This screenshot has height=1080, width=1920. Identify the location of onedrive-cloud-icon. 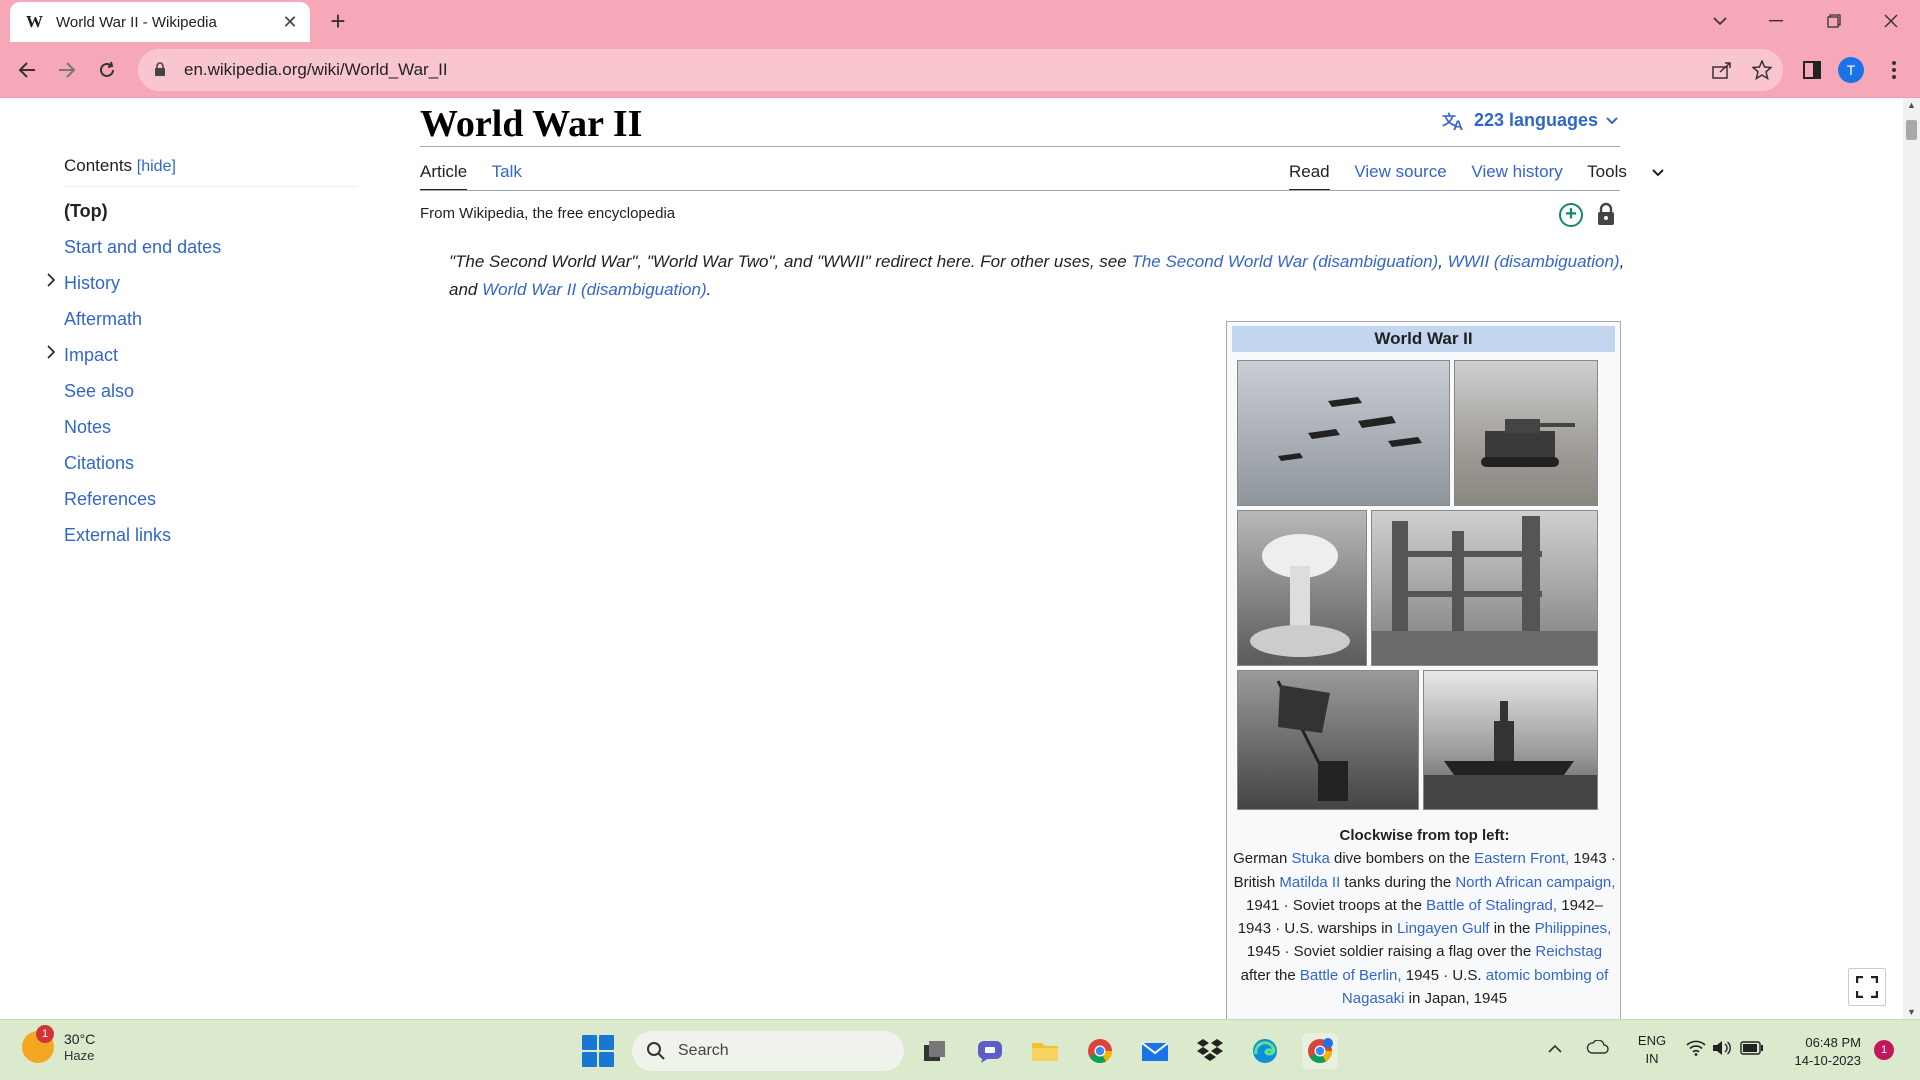
(1598, 1048).